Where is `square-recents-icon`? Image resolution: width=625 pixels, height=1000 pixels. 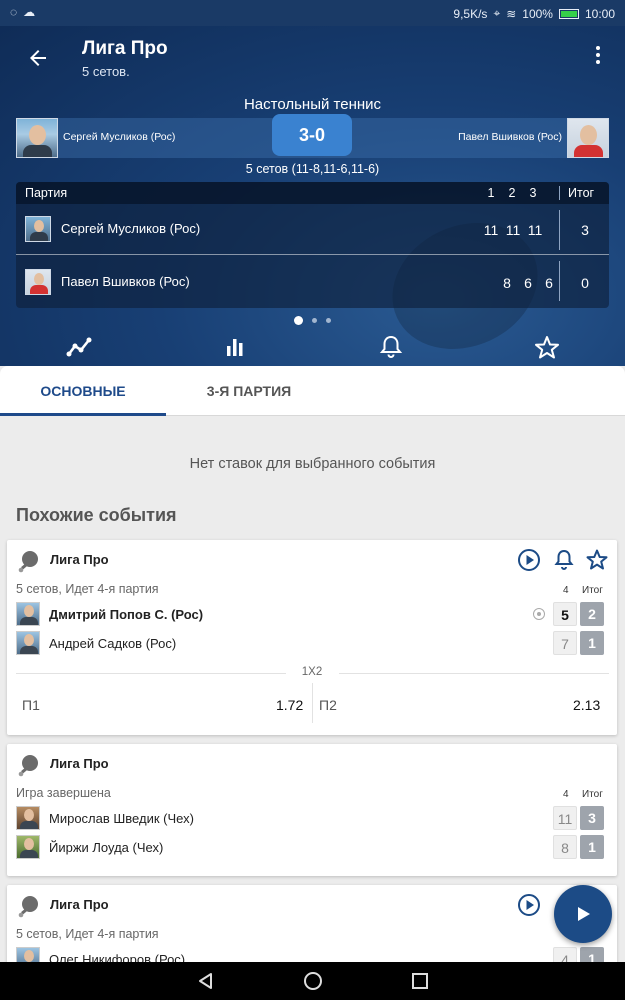 square-recents-icon is located at coordinates (420, 981).